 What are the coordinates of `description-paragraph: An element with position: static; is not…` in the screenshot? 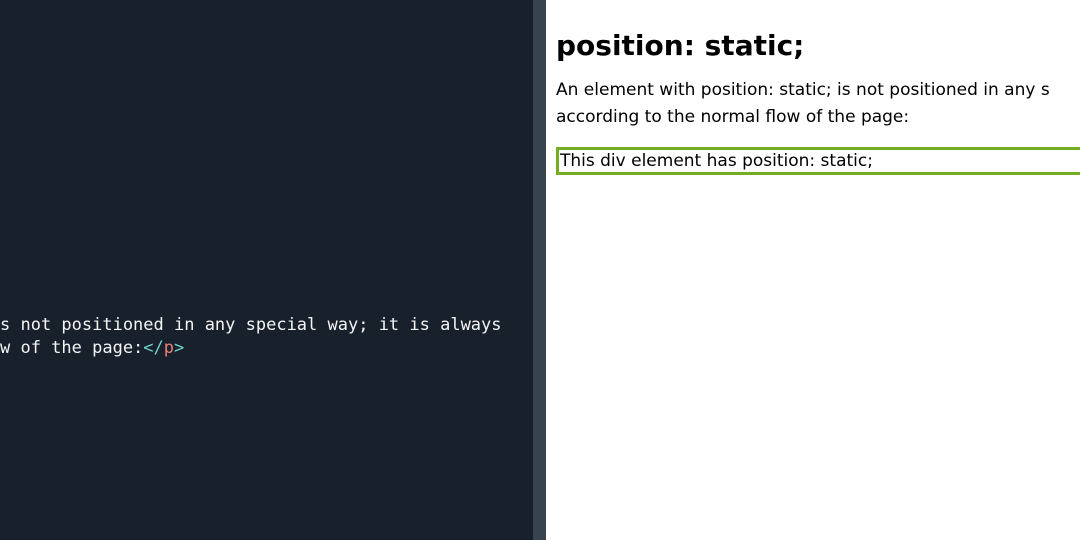 It's located at (818, 104).